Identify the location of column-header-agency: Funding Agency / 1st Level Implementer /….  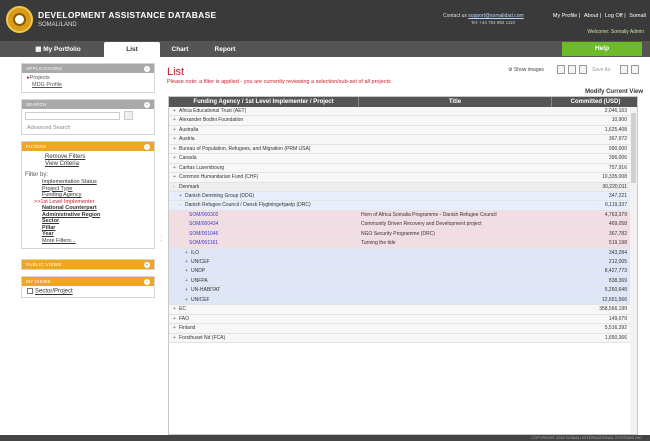
(263, 102).